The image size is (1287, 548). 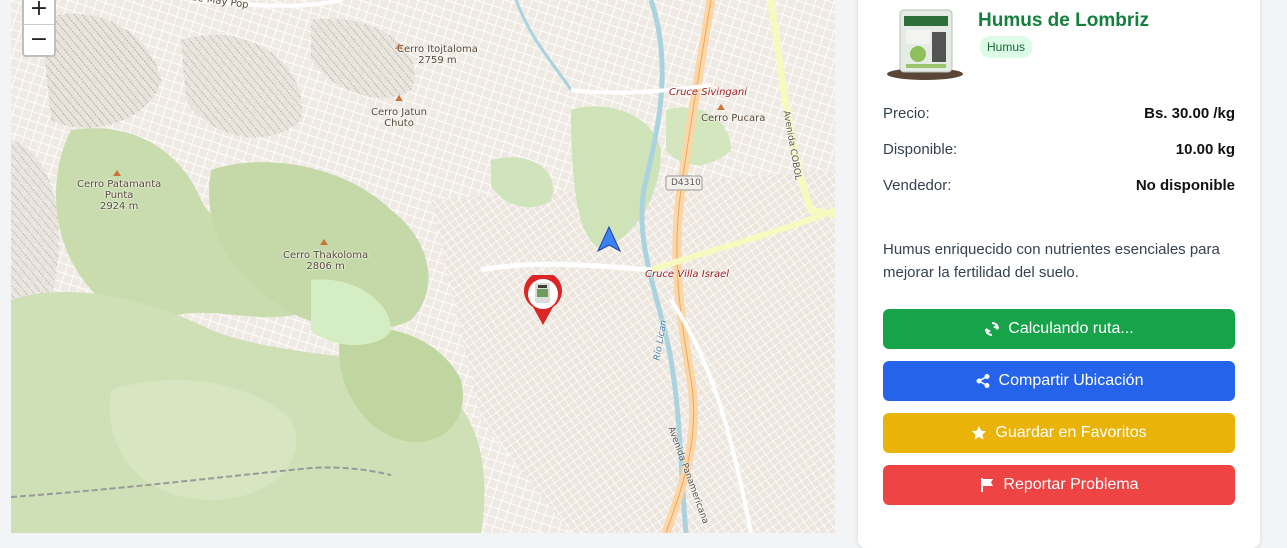 I want to click on report-problem-button: Reportar Problema, so click(x=1059, y=485).